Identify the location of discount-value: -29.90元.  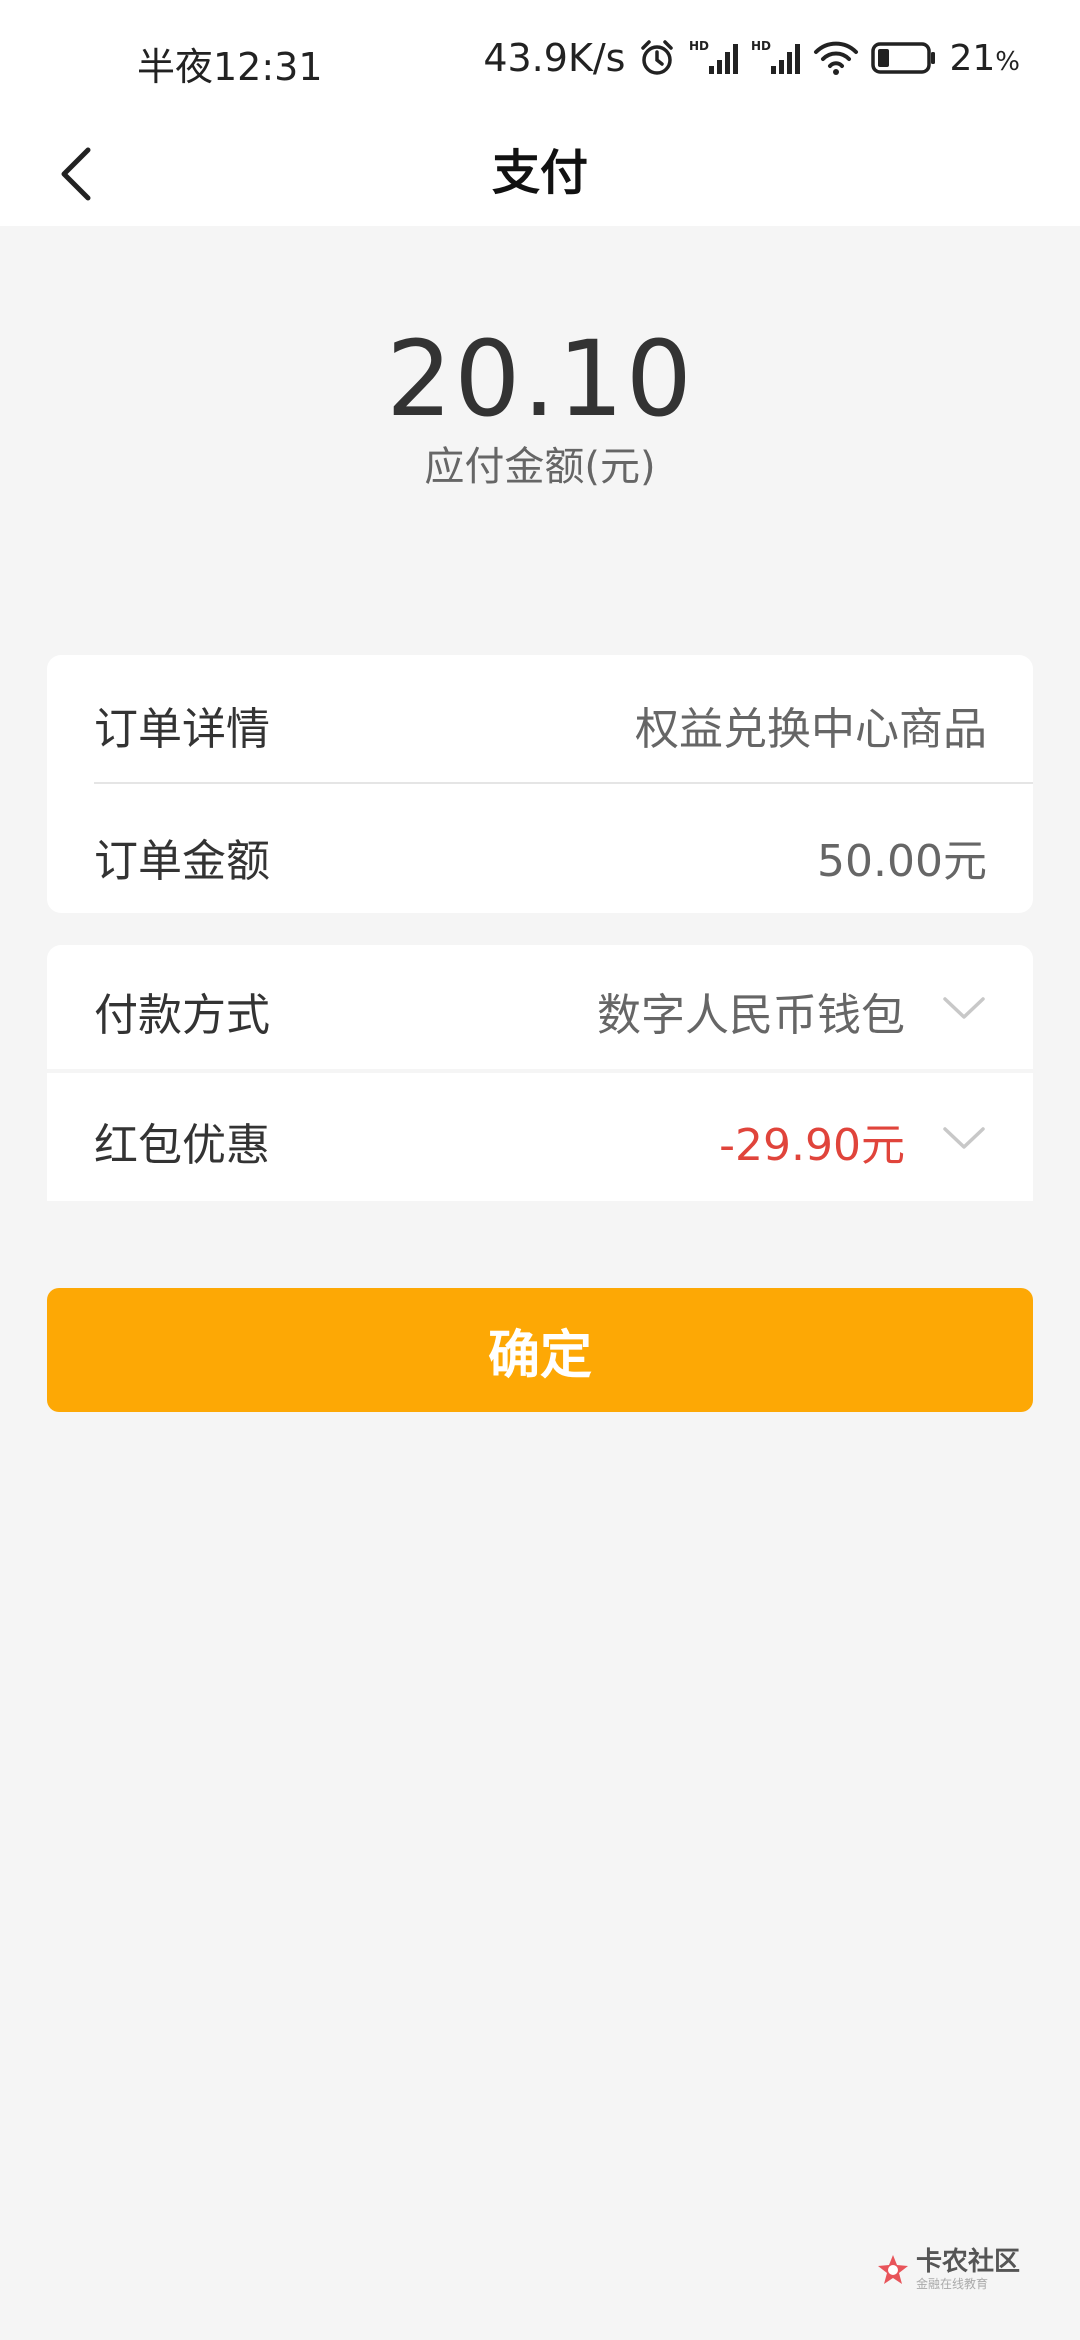
(812, 1145).